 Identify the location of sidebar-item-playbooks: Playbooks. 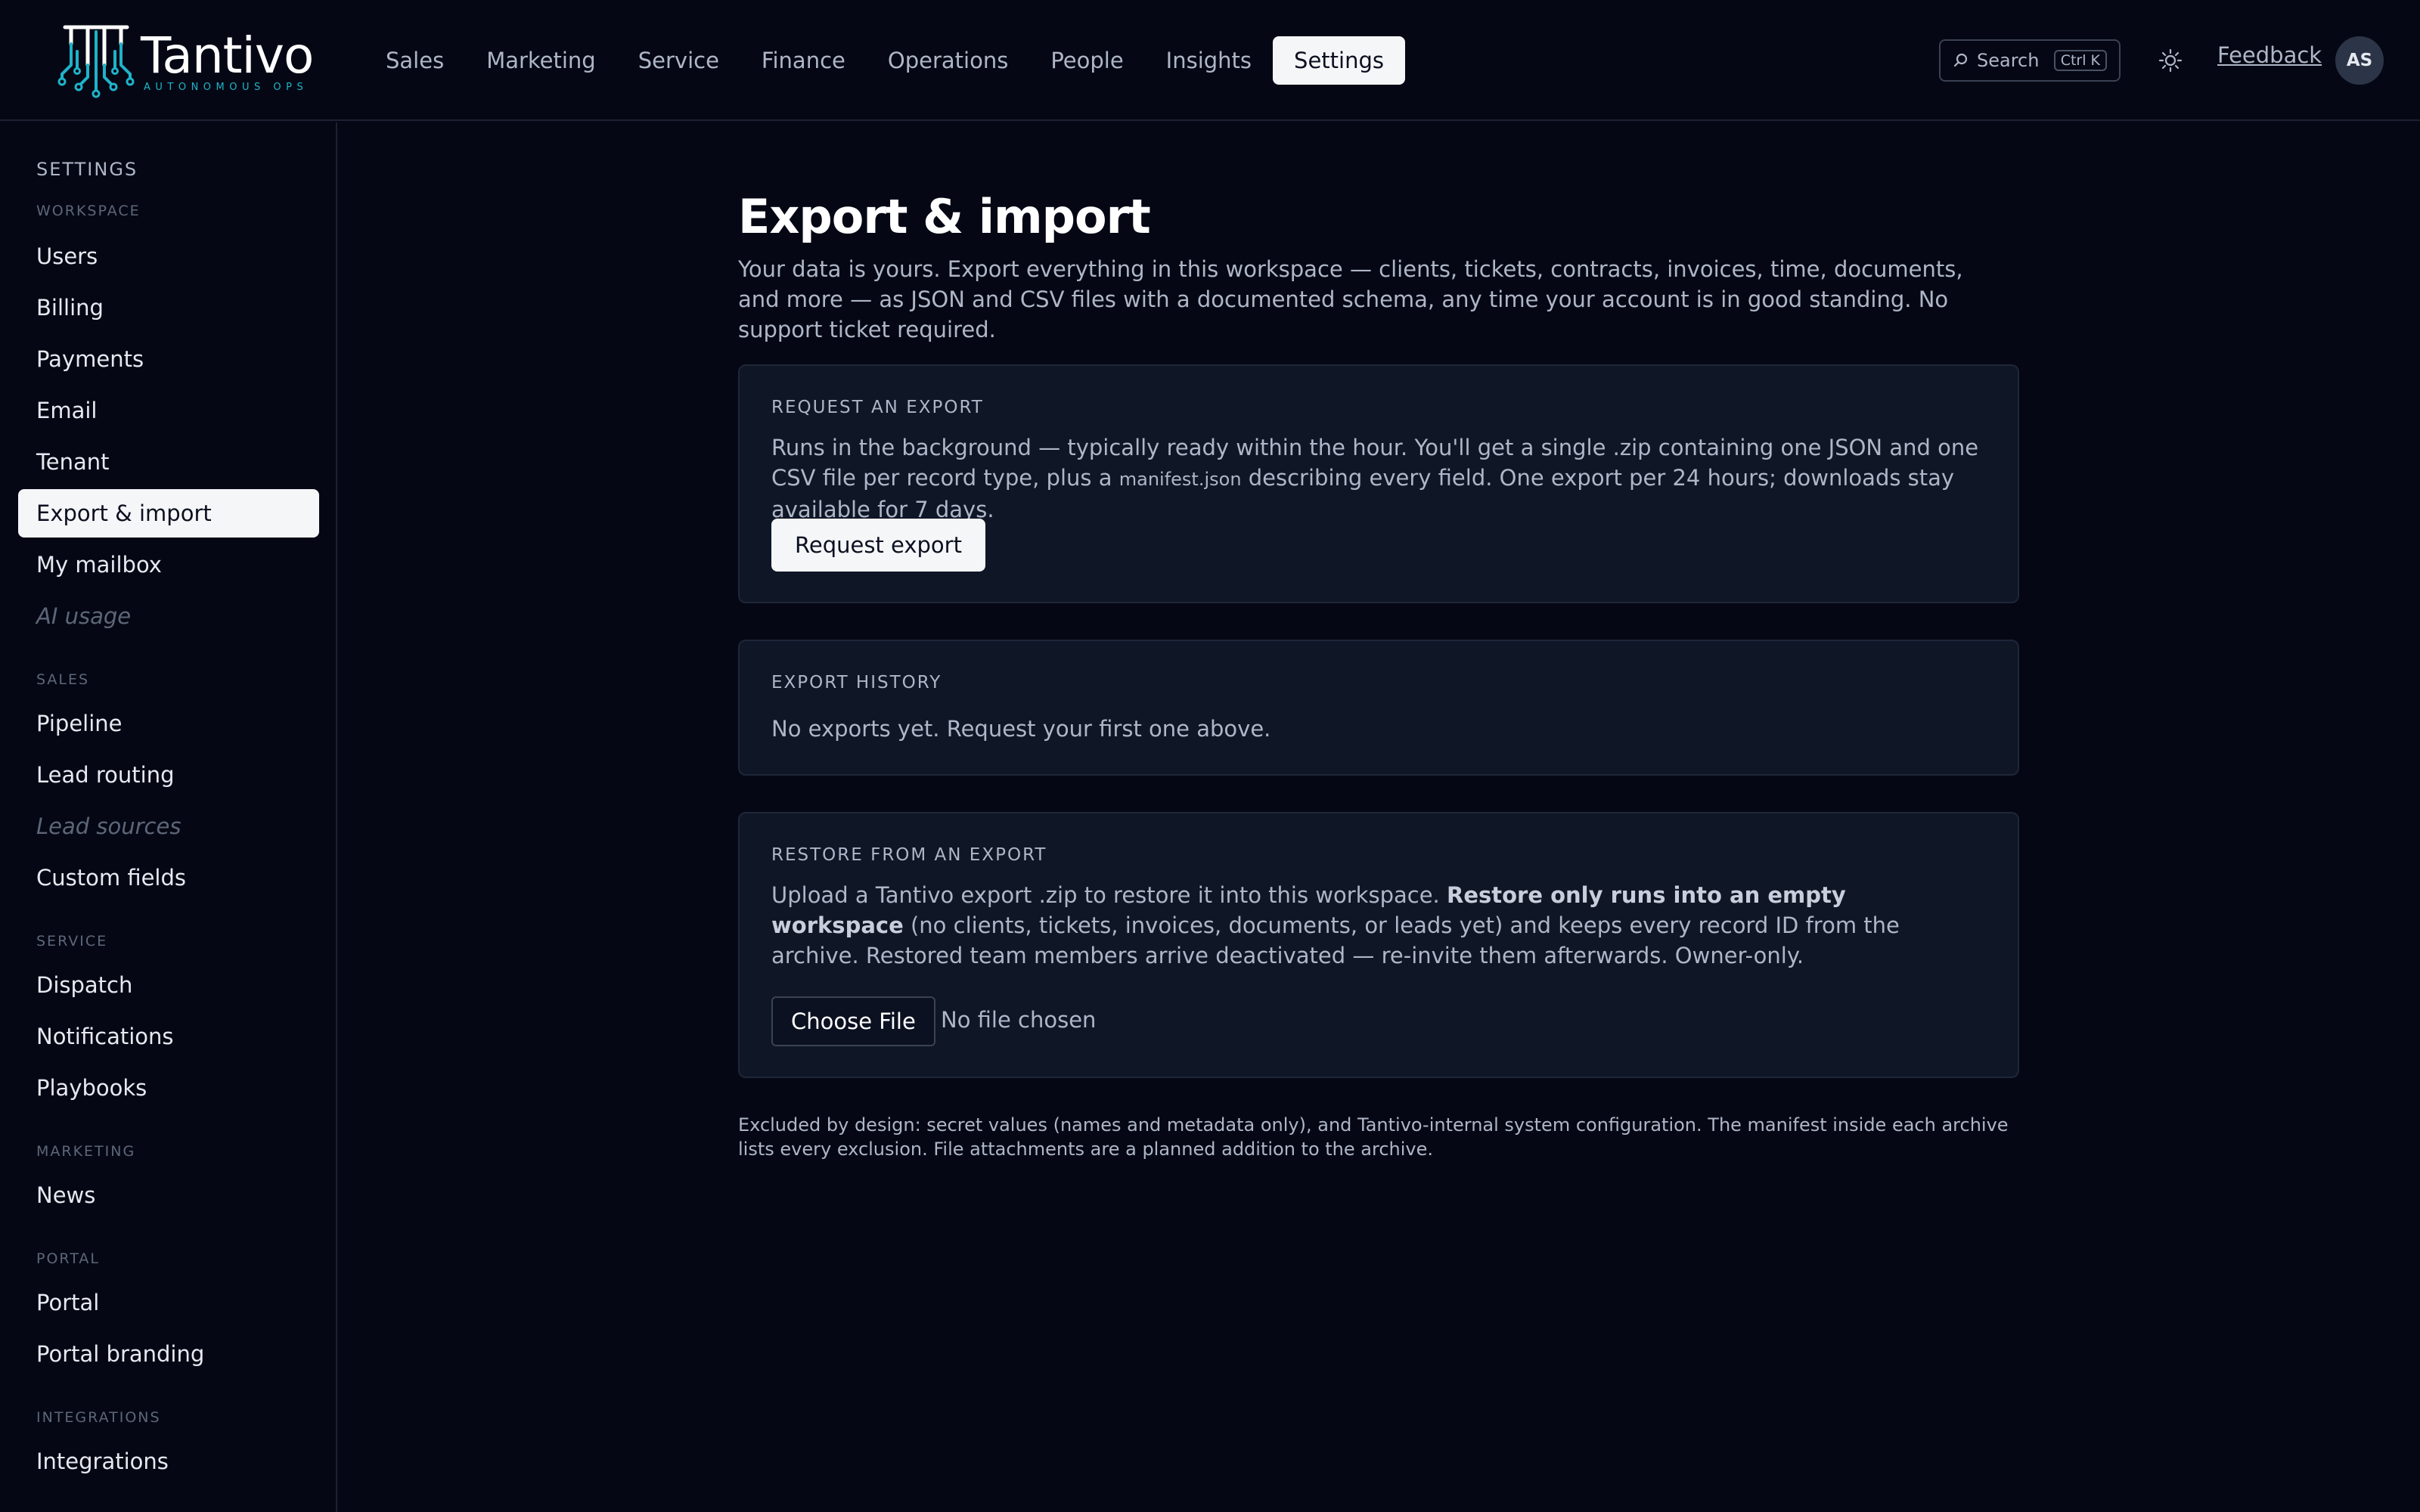
(168, 1088).